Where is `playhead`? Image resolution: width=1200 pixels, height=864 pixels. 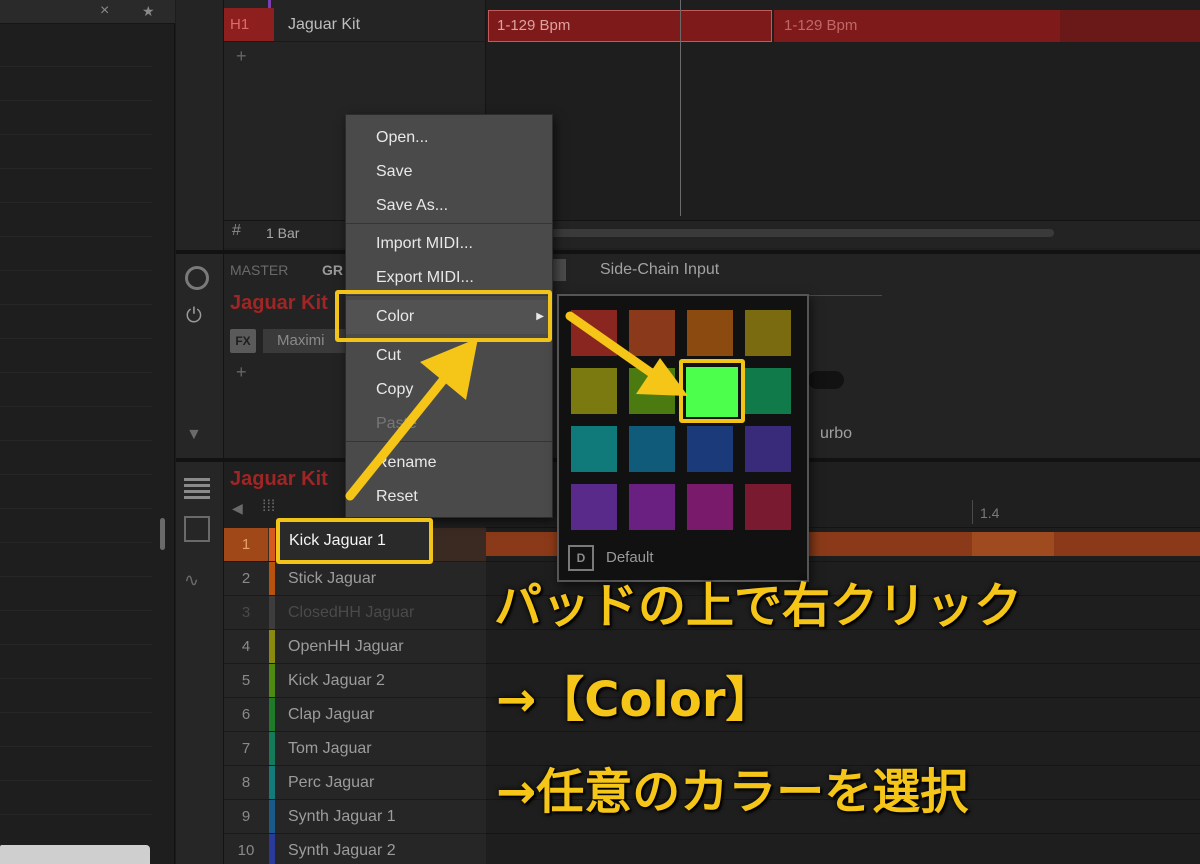
playhead is located at coordinates (680, 108).